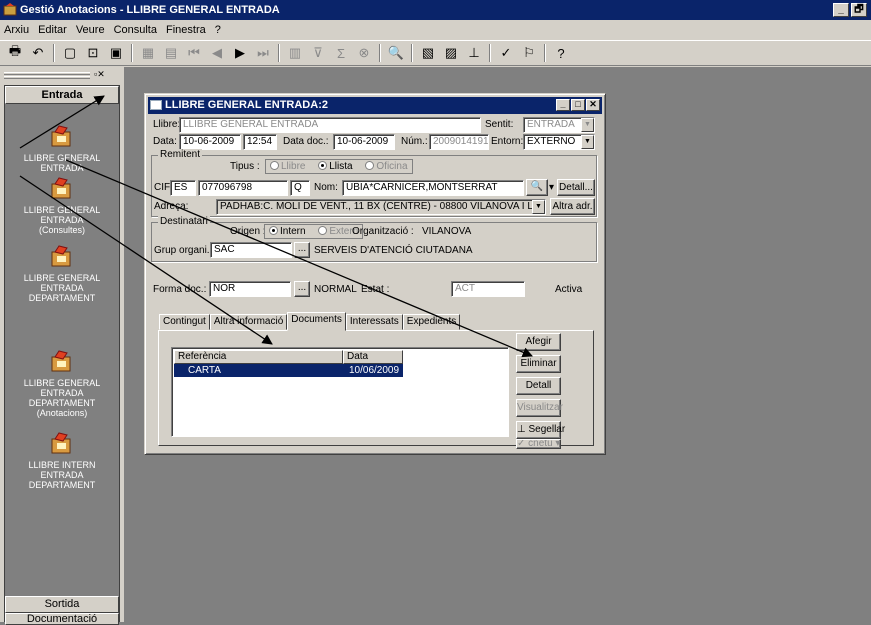 The height and width of the screenshot is (625, 871). What do you see at coordinates (318, 53) in the screenshot?
I see `filter-icon: ⊽` at bounding box center [318, 53].